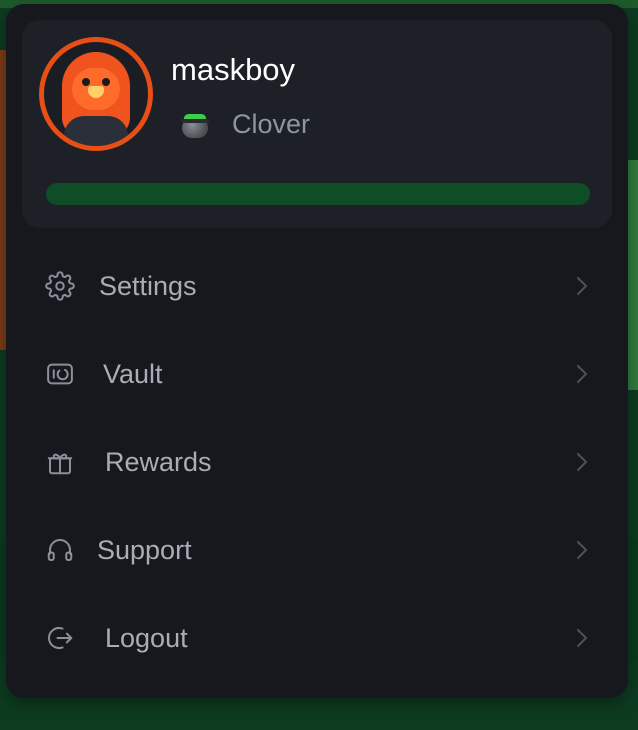 This screenshot has height=730, width=638. What do you see at coordinates (195, 124) in the screenshot?
I see `cauldron-icon` at bounding box center [195, 124].